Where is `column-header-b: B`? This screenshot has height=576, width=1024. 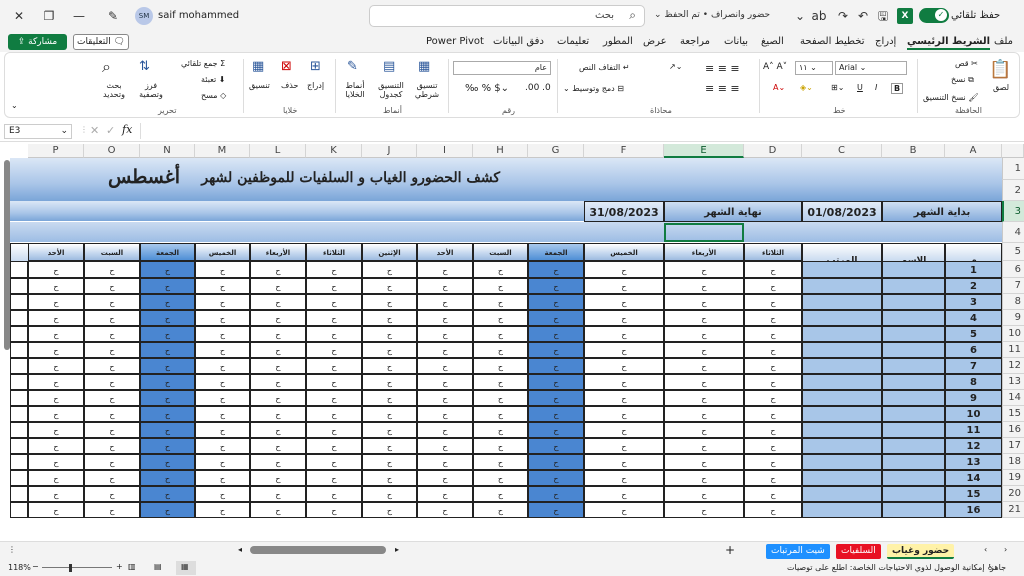
column-header-b: B is located at coordinates (913, 151).